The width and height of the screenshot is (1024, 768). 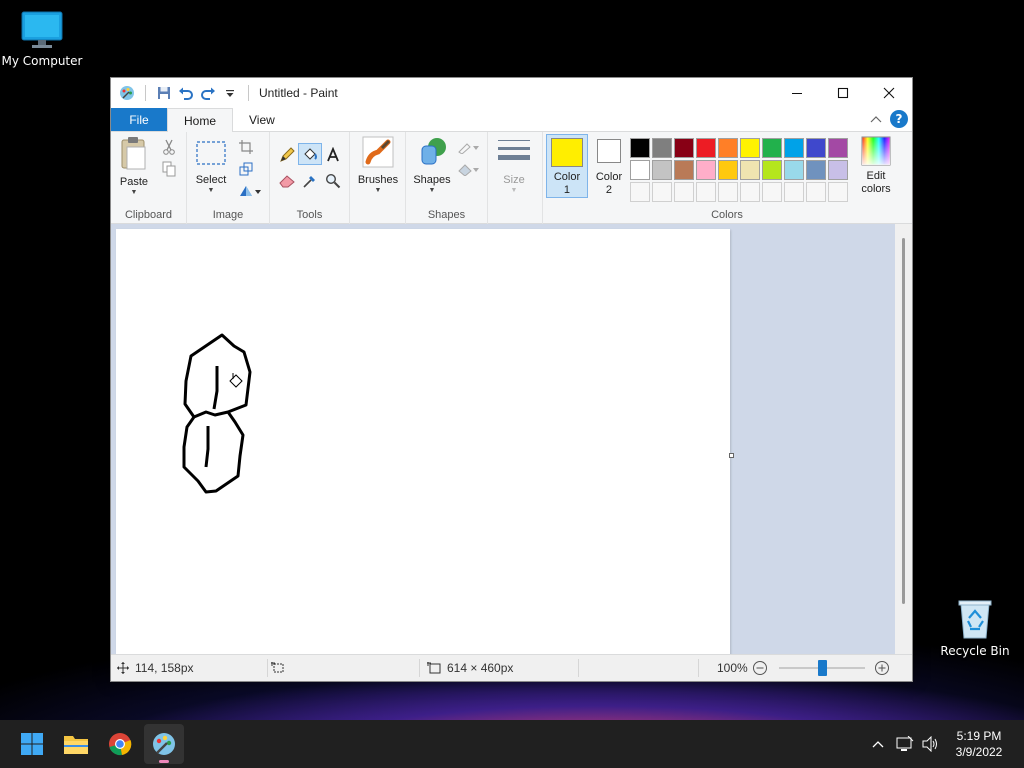 What do you see at coordinates (246, 147) in the screenshot?
I see `crop-icon` at bounding box center [246, 147].